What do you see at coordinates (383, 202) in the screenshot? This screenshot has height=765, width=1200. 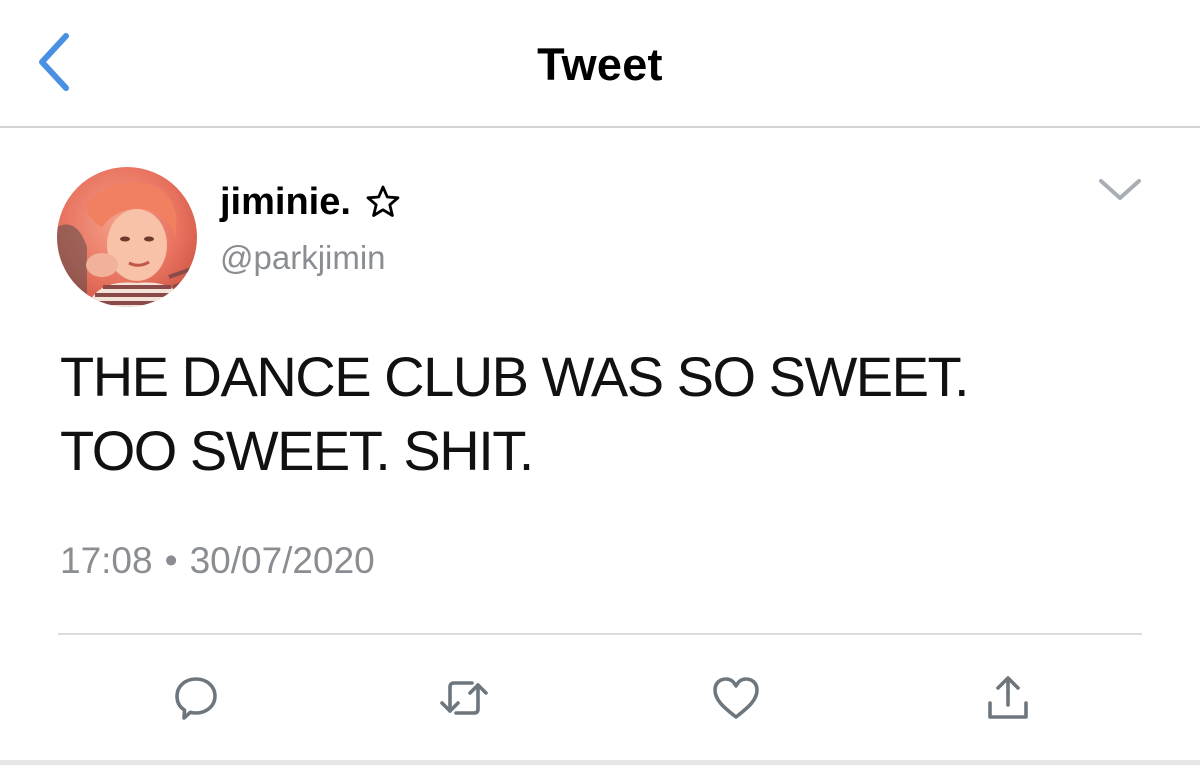 I see `star-outline-icon` at bounding box center [383, 202].